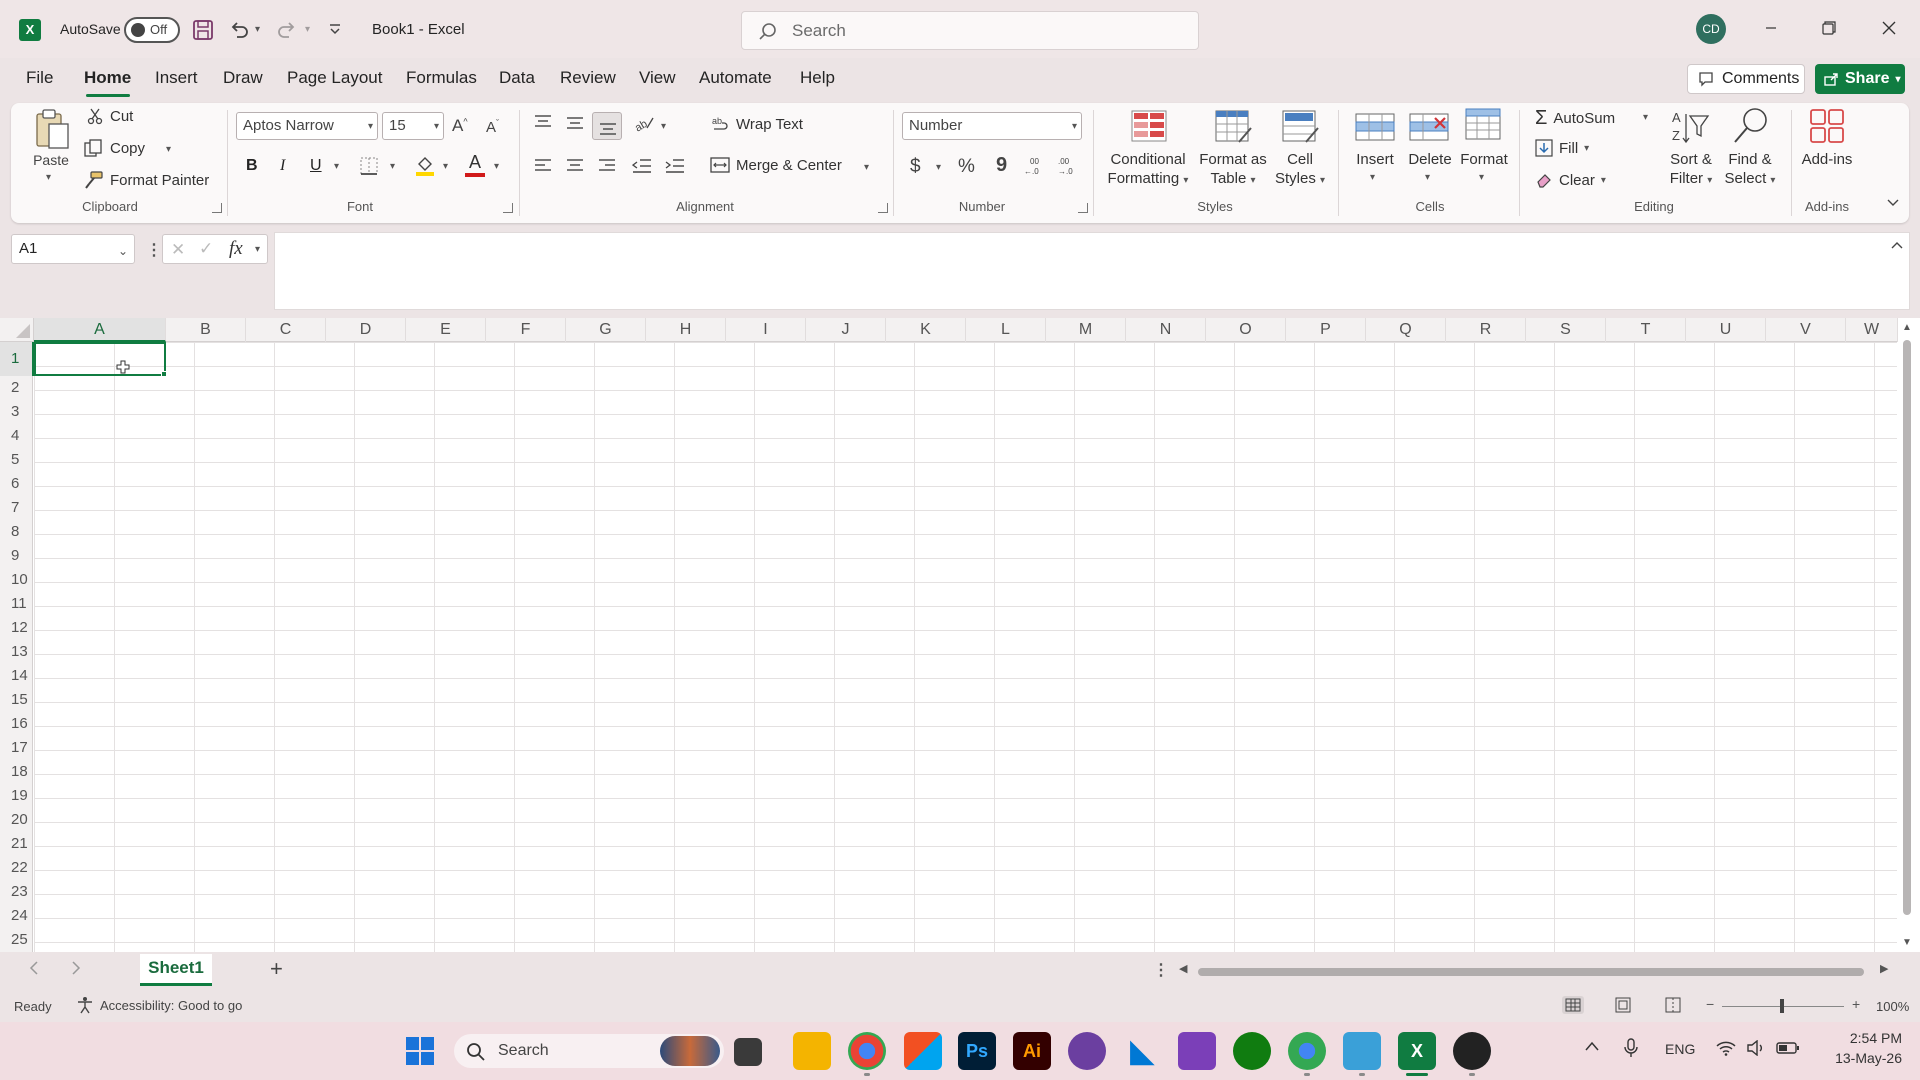 This screenshot has width=1920, height=1080. What do you see at coordinates (1575, 118) in the screenshot?
I see `autosum-button: Σ AutoSum` at bounding box center [1575, 118].